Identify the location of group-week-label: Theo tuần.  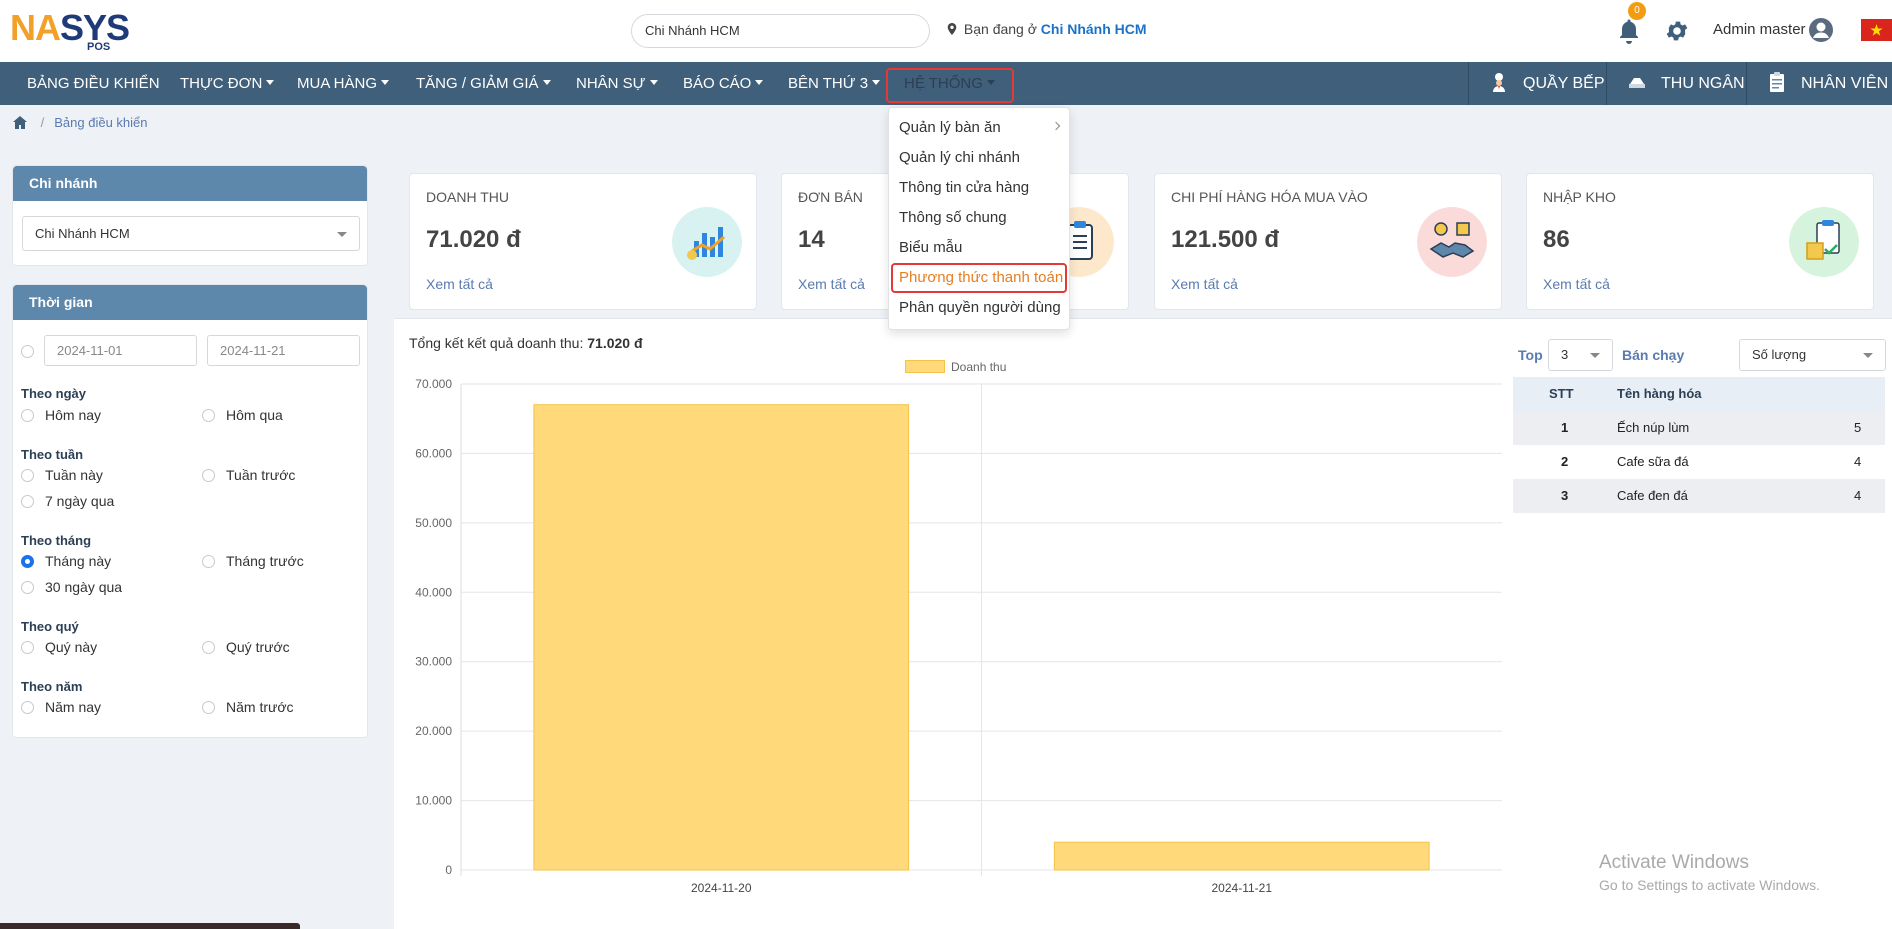
(52, 454).